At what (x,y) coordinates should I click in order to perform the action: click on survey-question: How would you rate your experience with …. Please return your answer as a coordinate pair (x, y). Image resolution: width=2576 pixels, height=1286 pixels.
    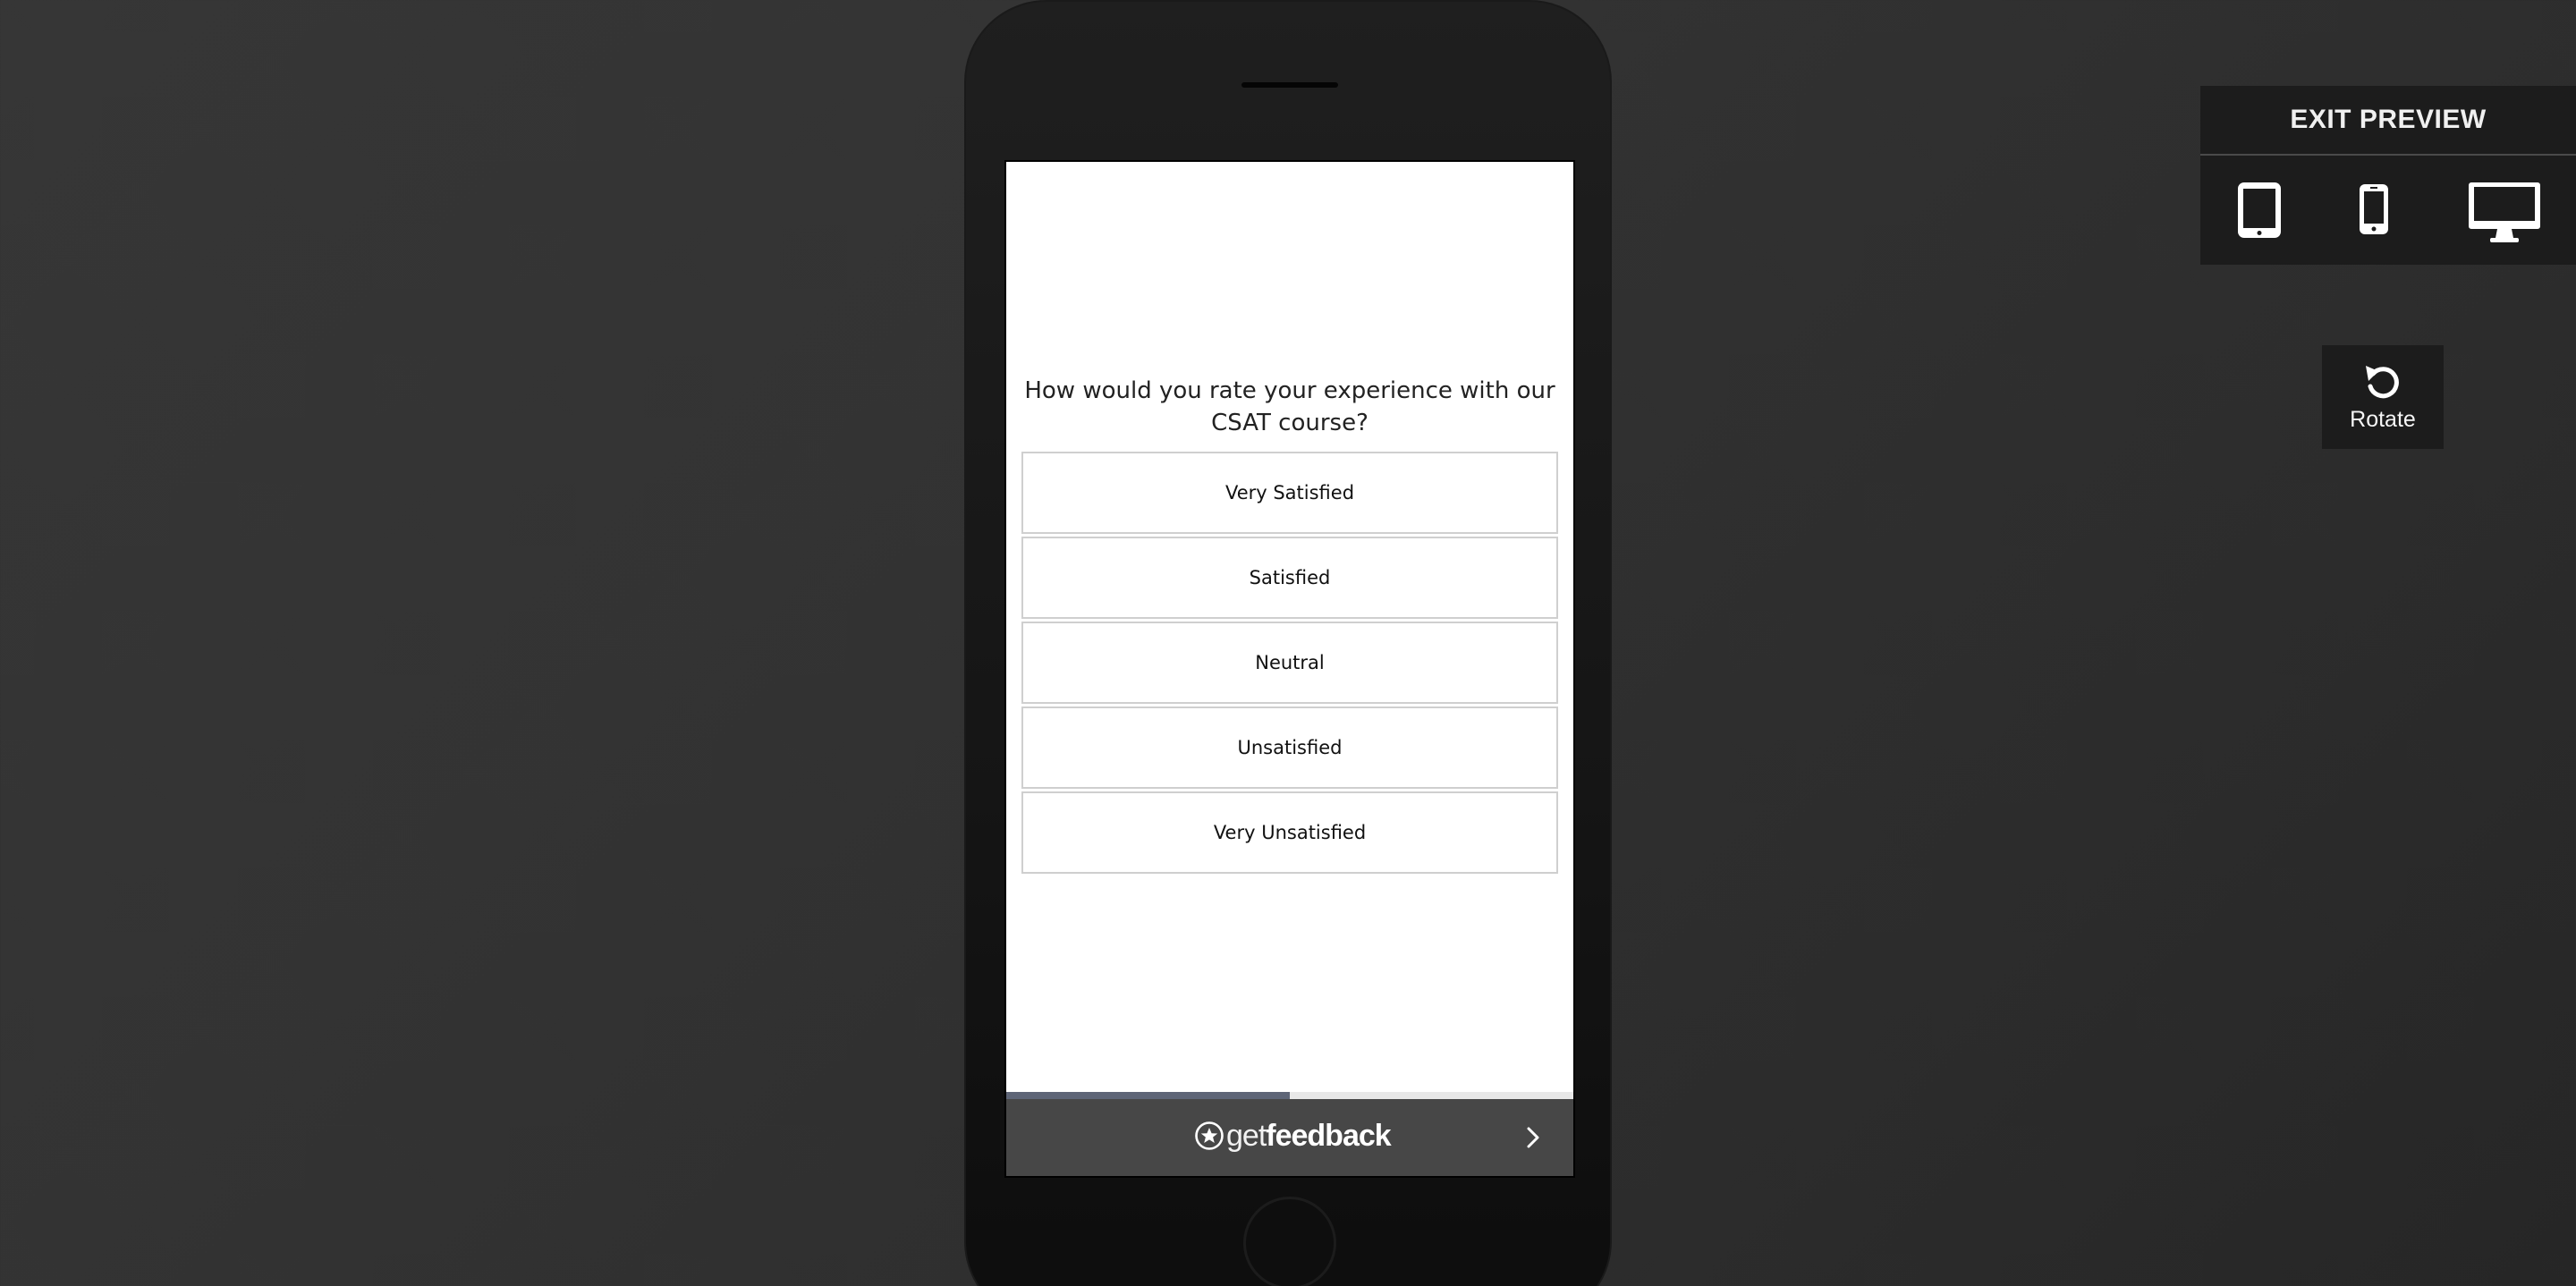
    Looking at the image, I should click on (1289, 406).